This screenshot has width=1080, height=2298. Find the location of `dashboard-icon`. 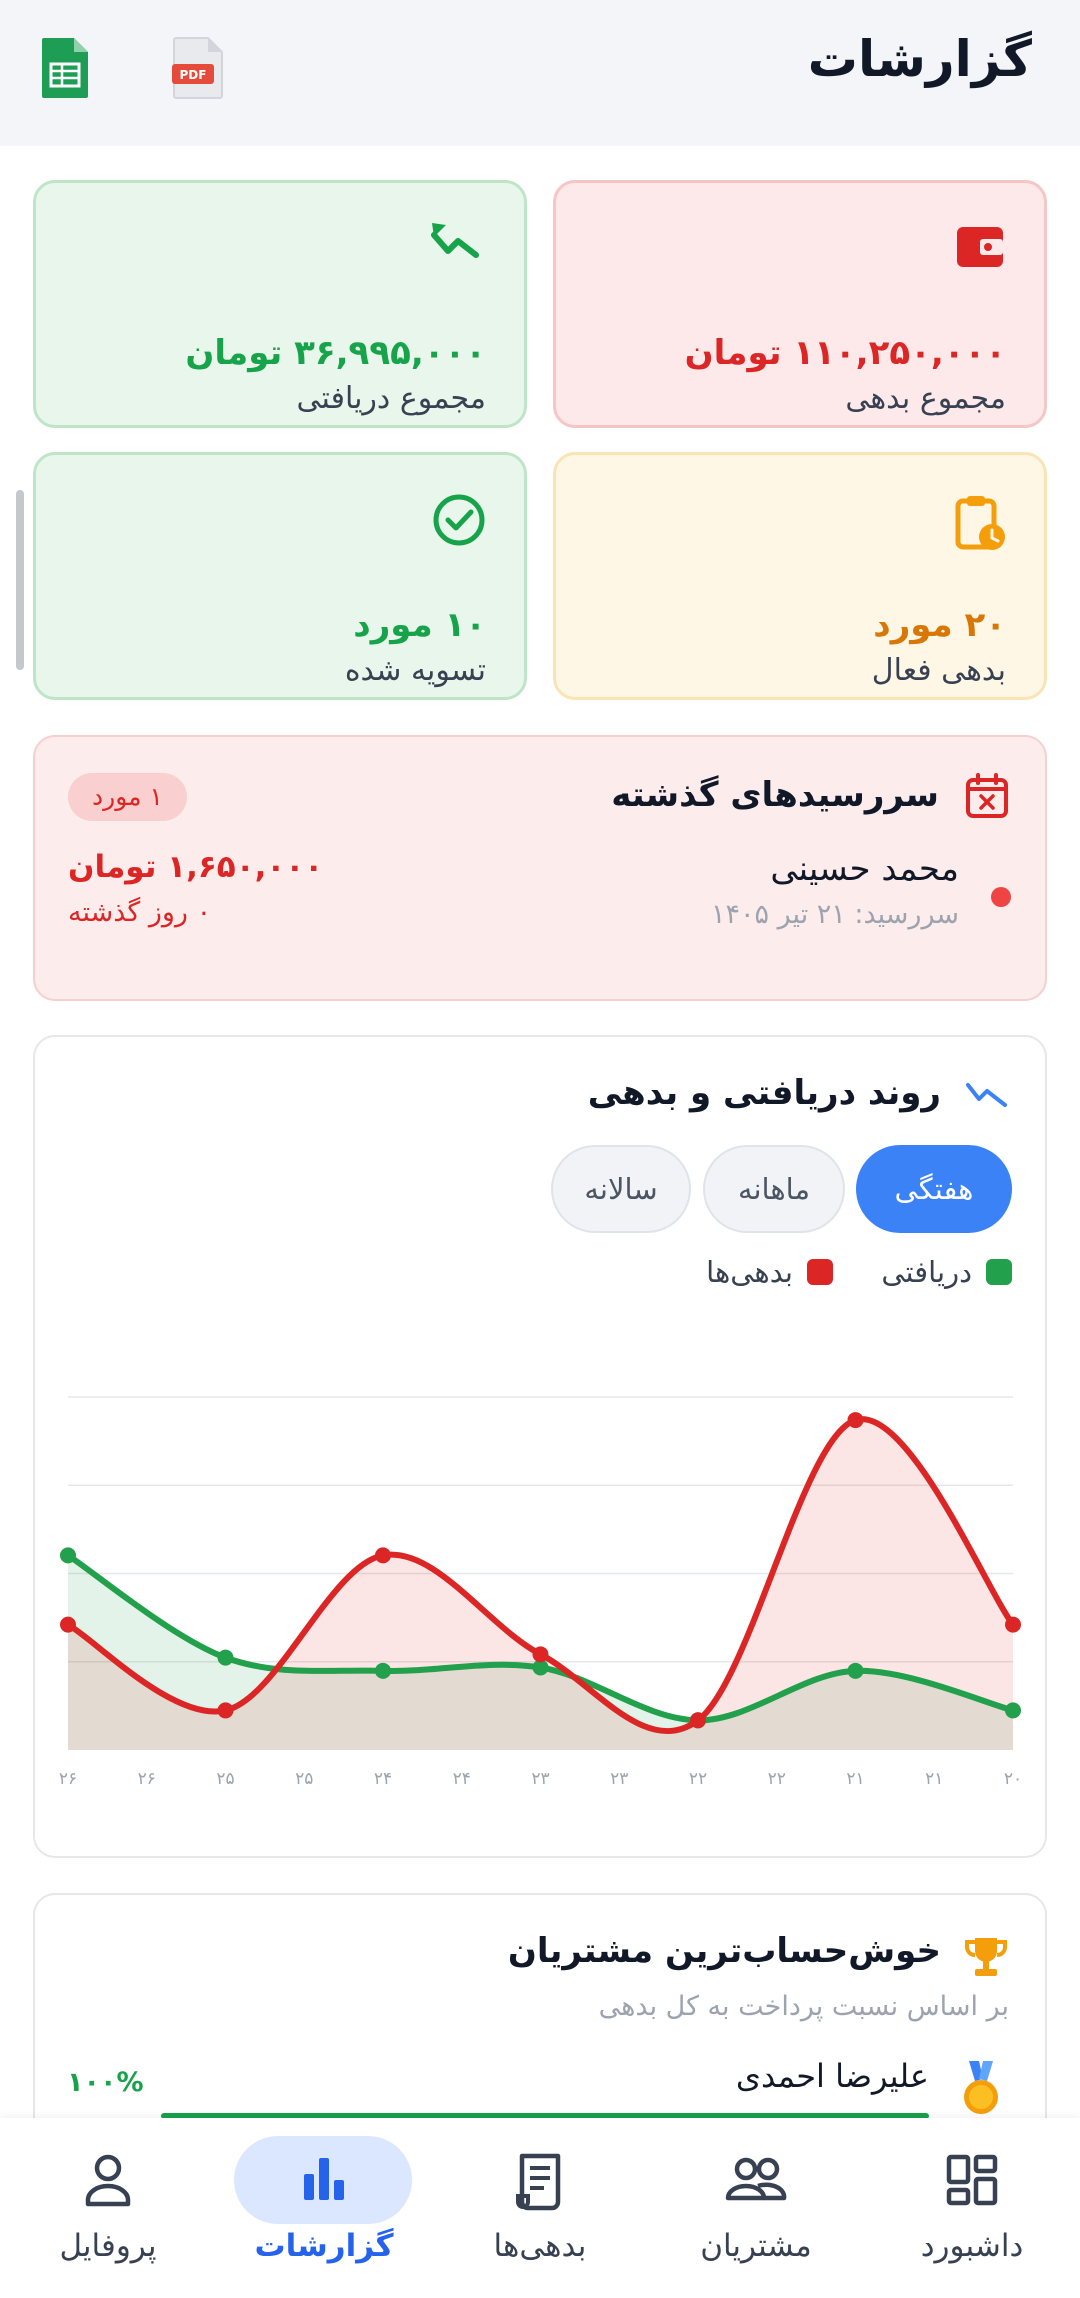

dashboard-icon is located at coordinates (972, 2182).